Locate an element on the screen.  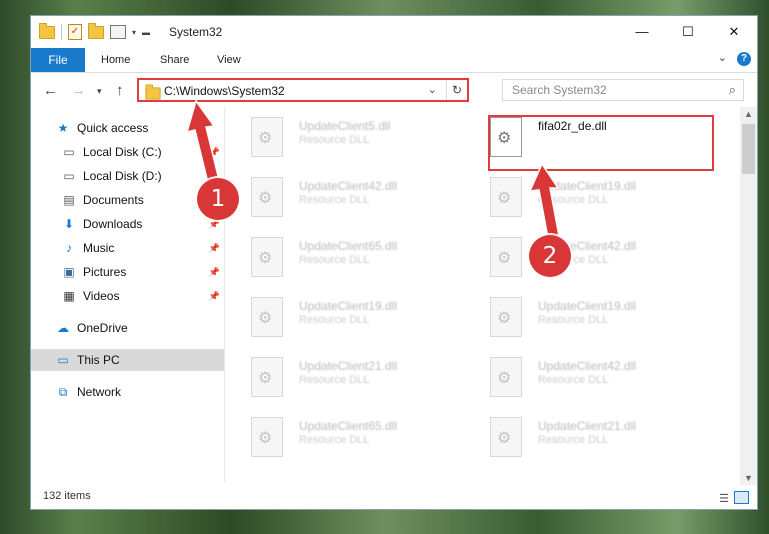
back-arrow-icon: ← is located at coordinates (50, 90).